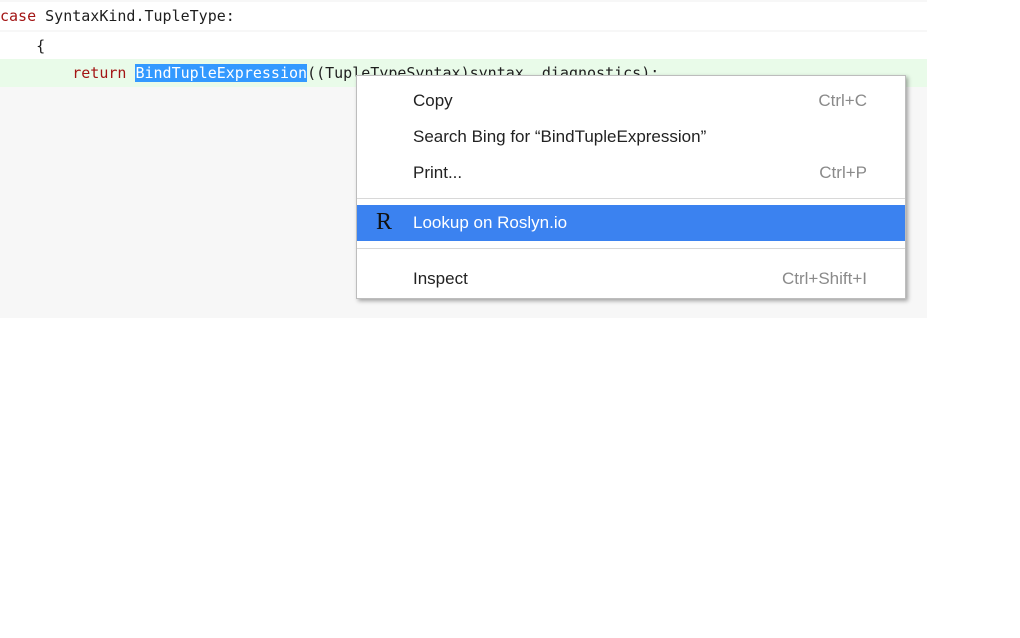  I want to click on menu-item-print: Print... Ctrl+P, so click(631, 173).